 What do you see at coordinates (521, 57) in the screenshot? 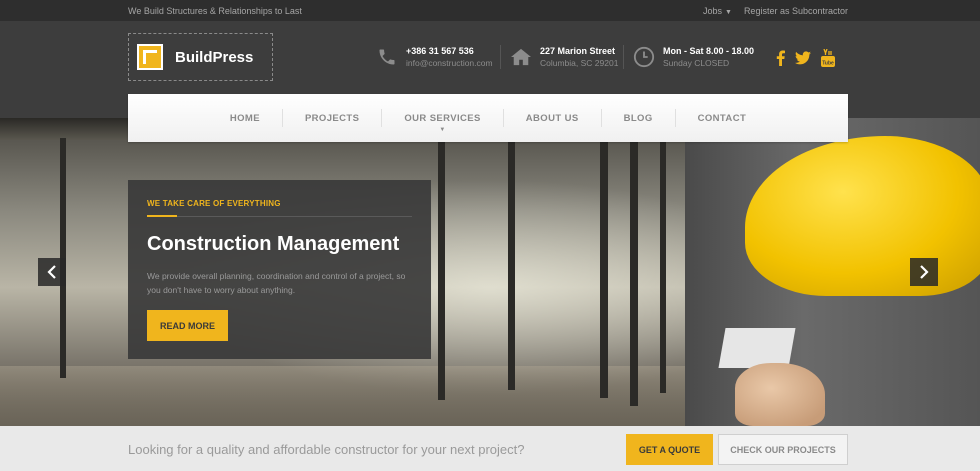
I see `home-icon` at bounding box center [521, 57].